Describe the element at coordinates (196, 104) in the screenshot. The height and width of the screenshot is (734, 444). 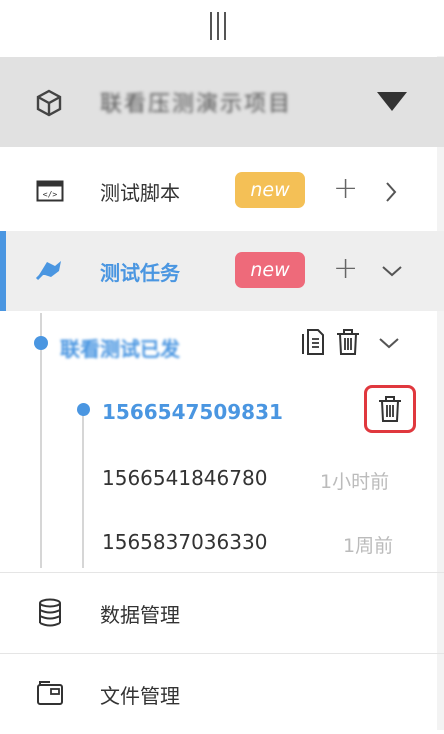
I see `project-name: 联看压测演示项目` at that location.